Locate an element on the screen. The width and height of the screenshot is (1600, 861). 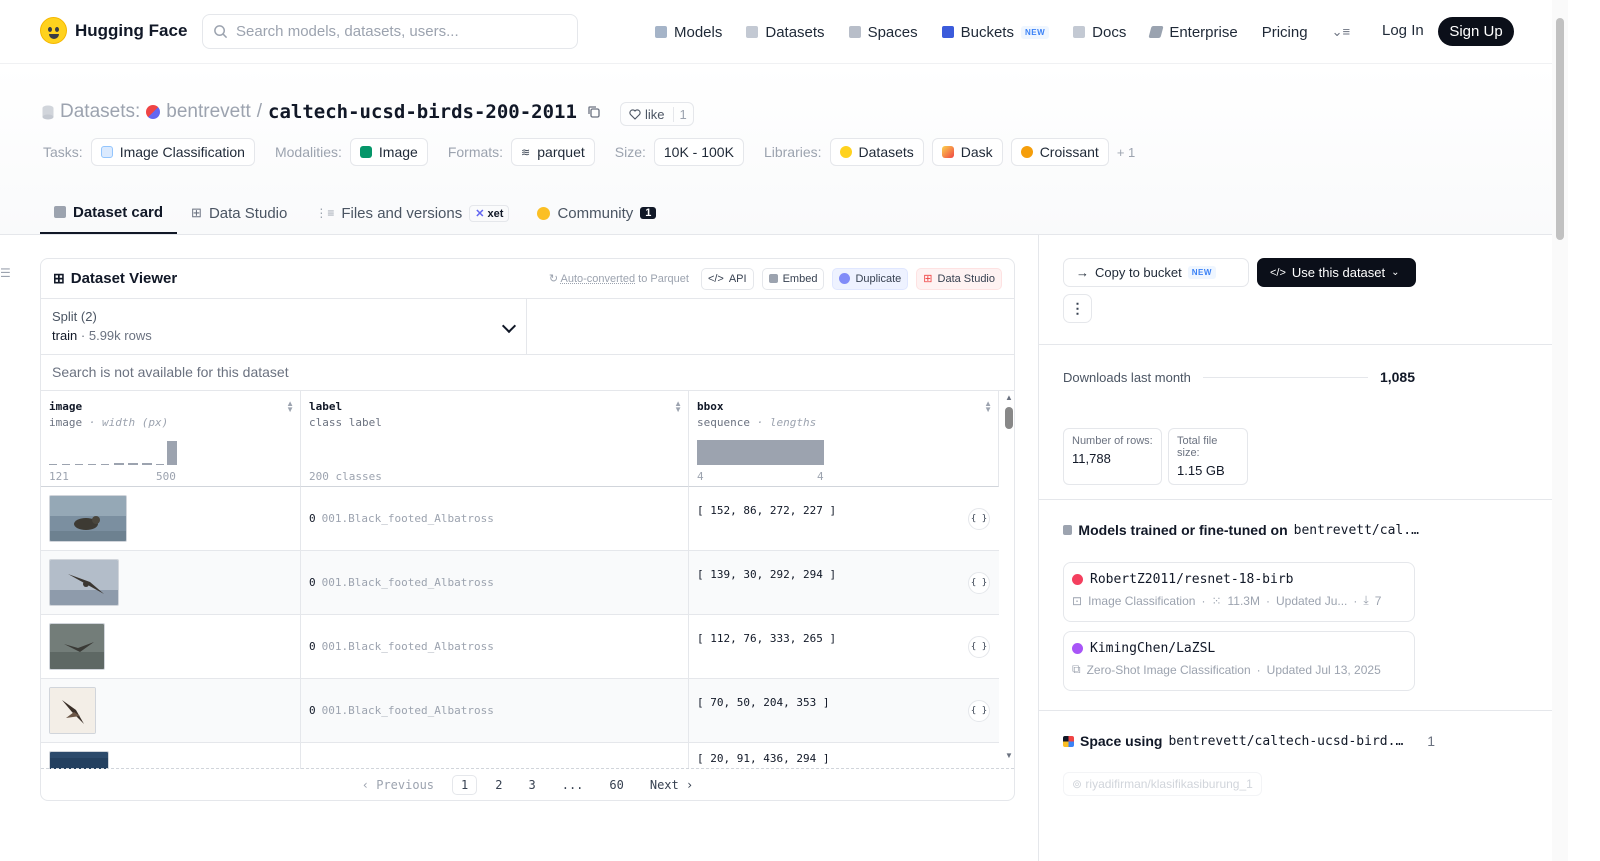
api-button: </> API is located at coordinates (727, 278).